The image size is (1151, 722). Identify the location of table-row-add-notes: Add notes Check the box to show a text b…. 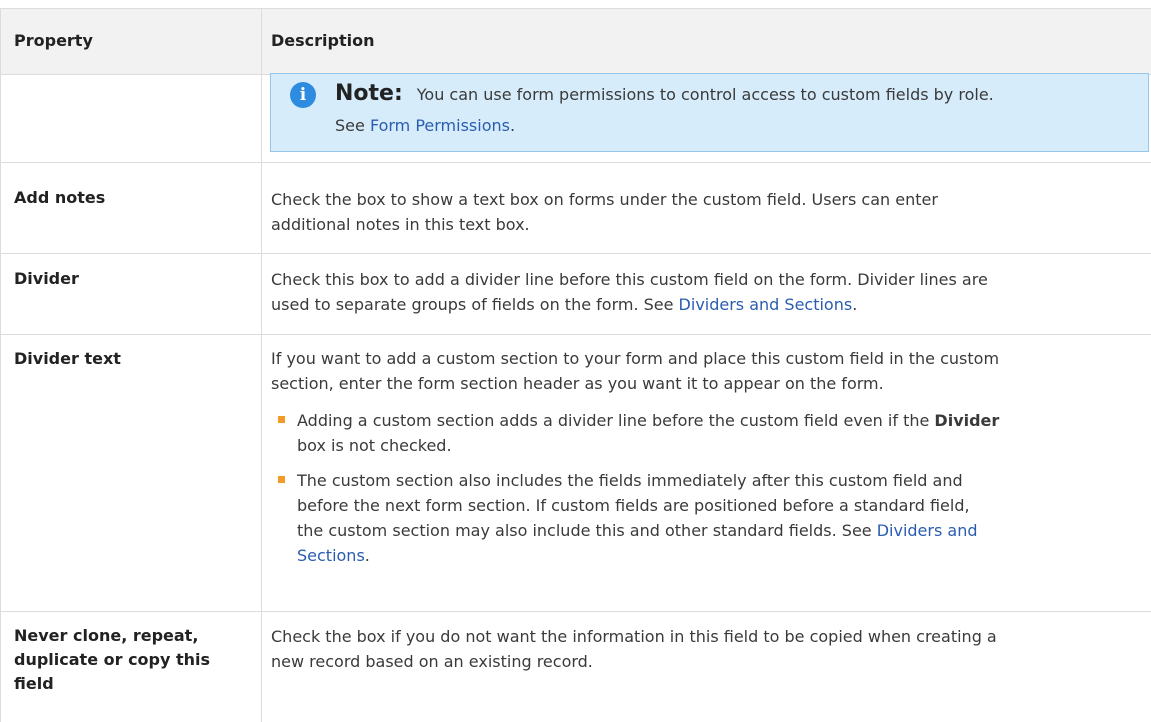
(575, 208).